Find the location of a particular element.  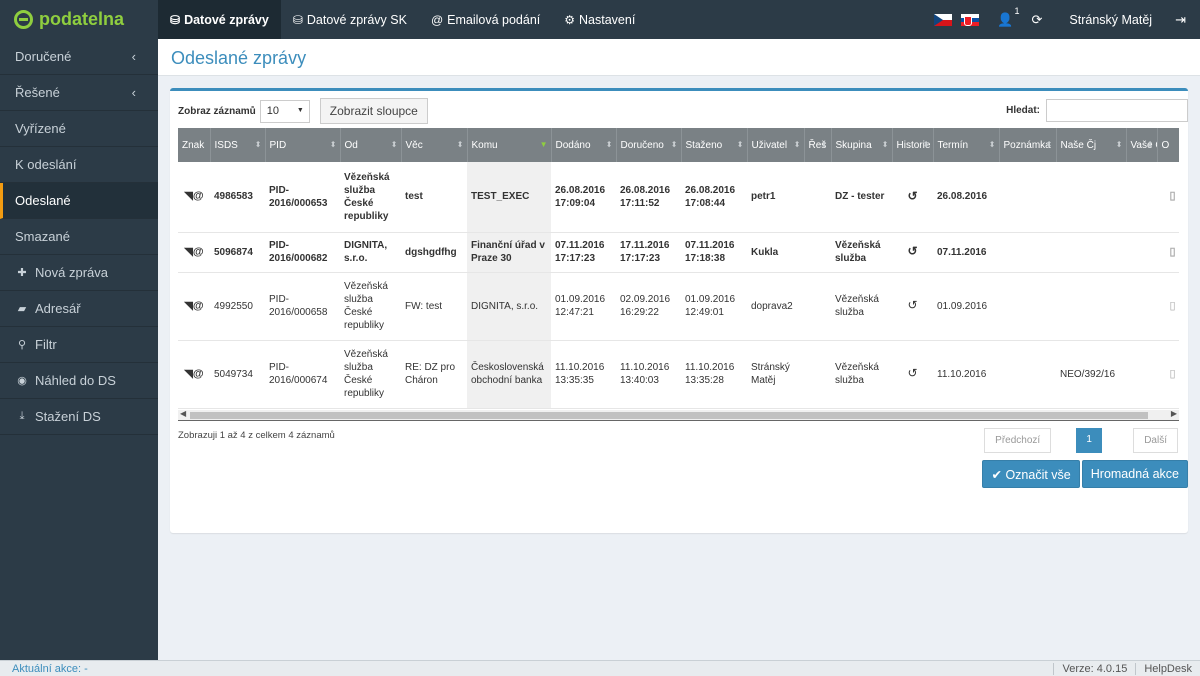

our-ref-cell: NEO/392/16 is located at coordinates (1091, 374).